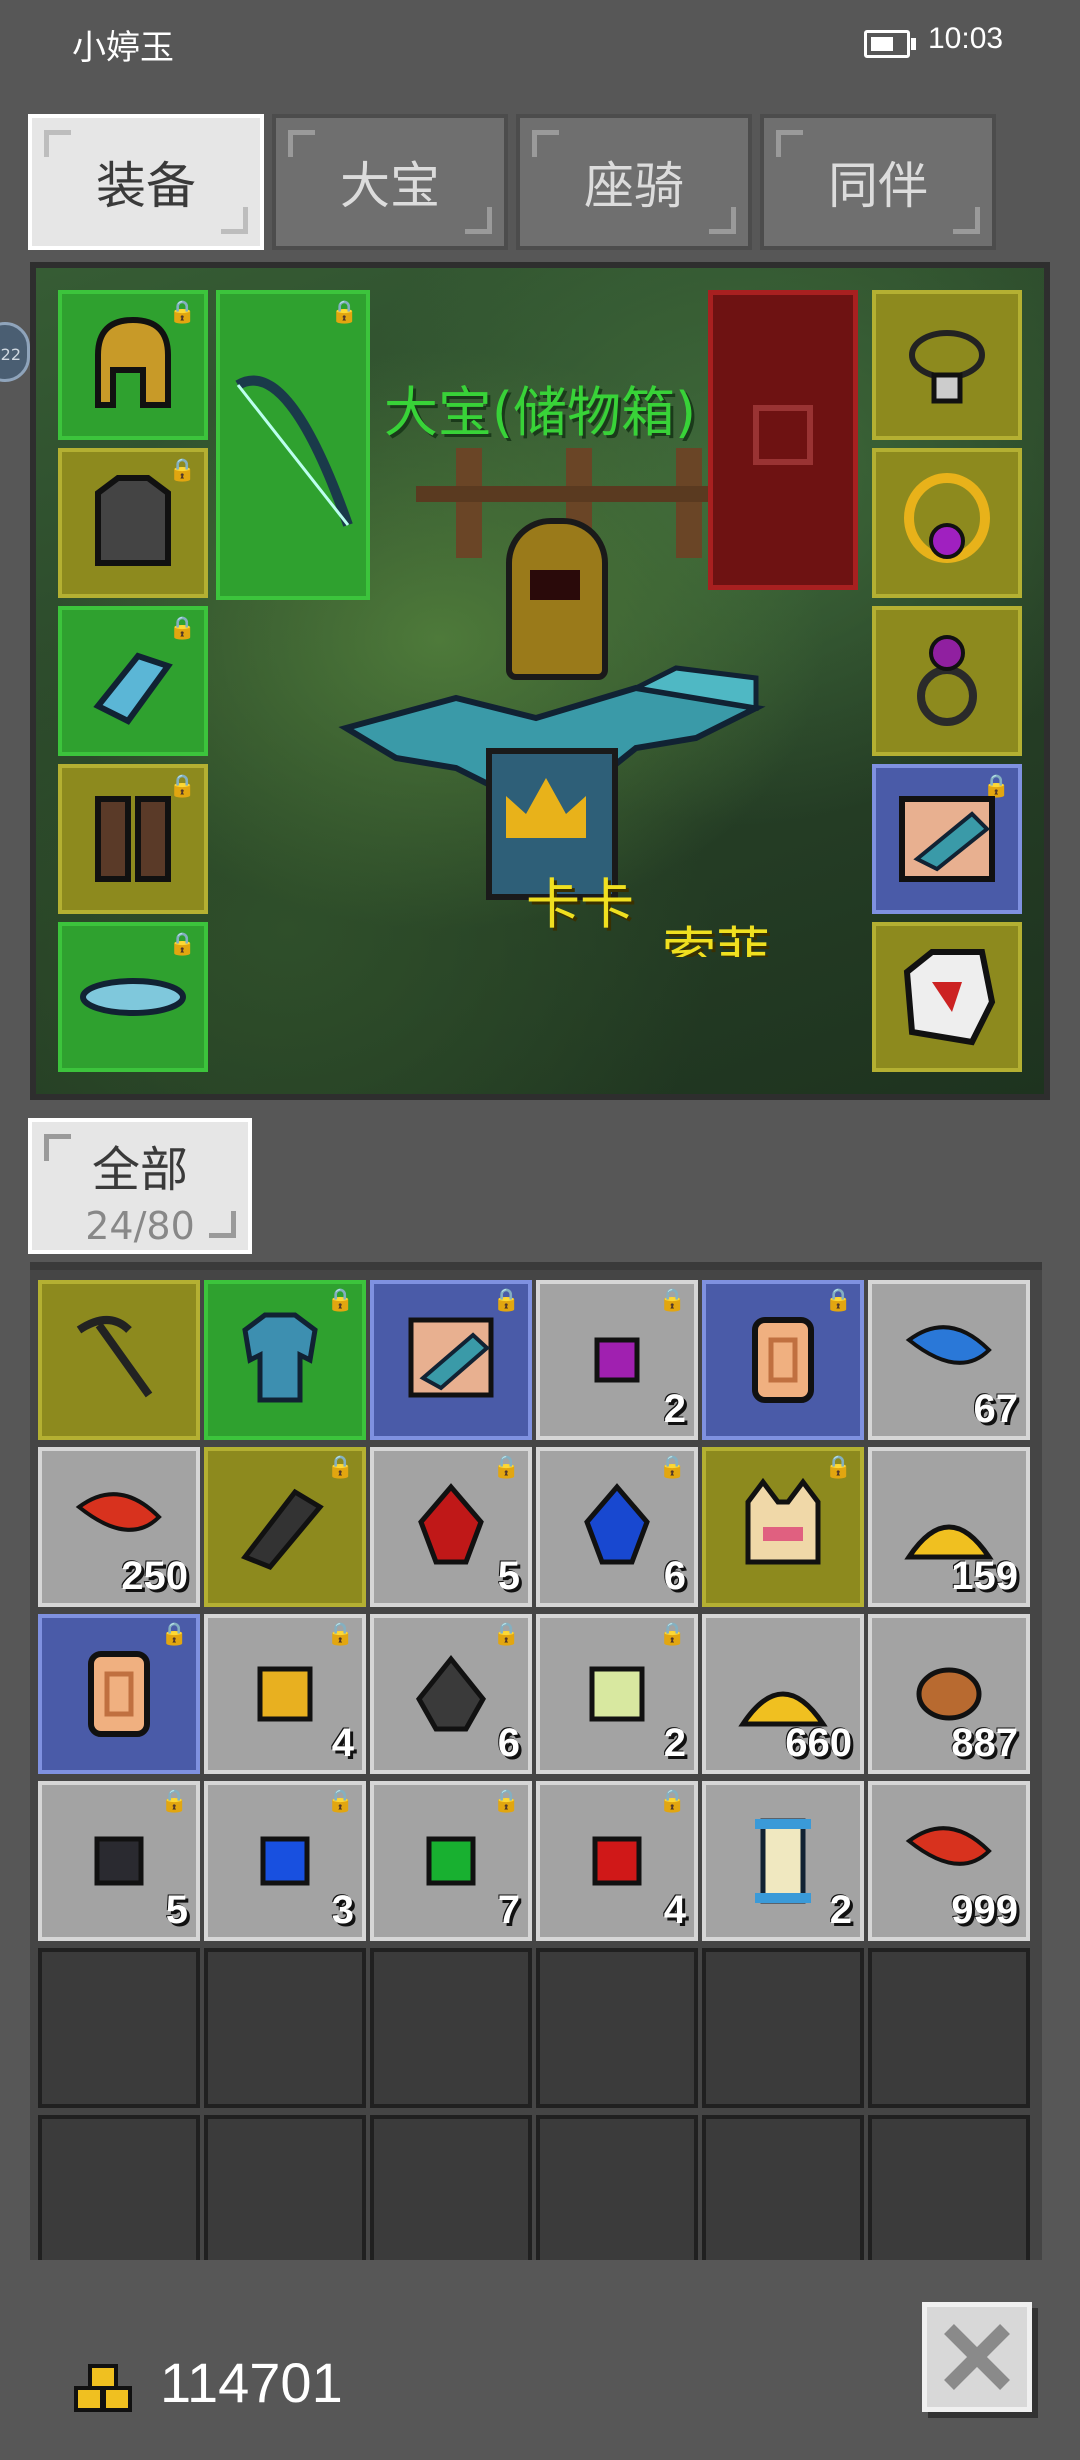  I want to click on item-count: 887, so click(984, 1743).